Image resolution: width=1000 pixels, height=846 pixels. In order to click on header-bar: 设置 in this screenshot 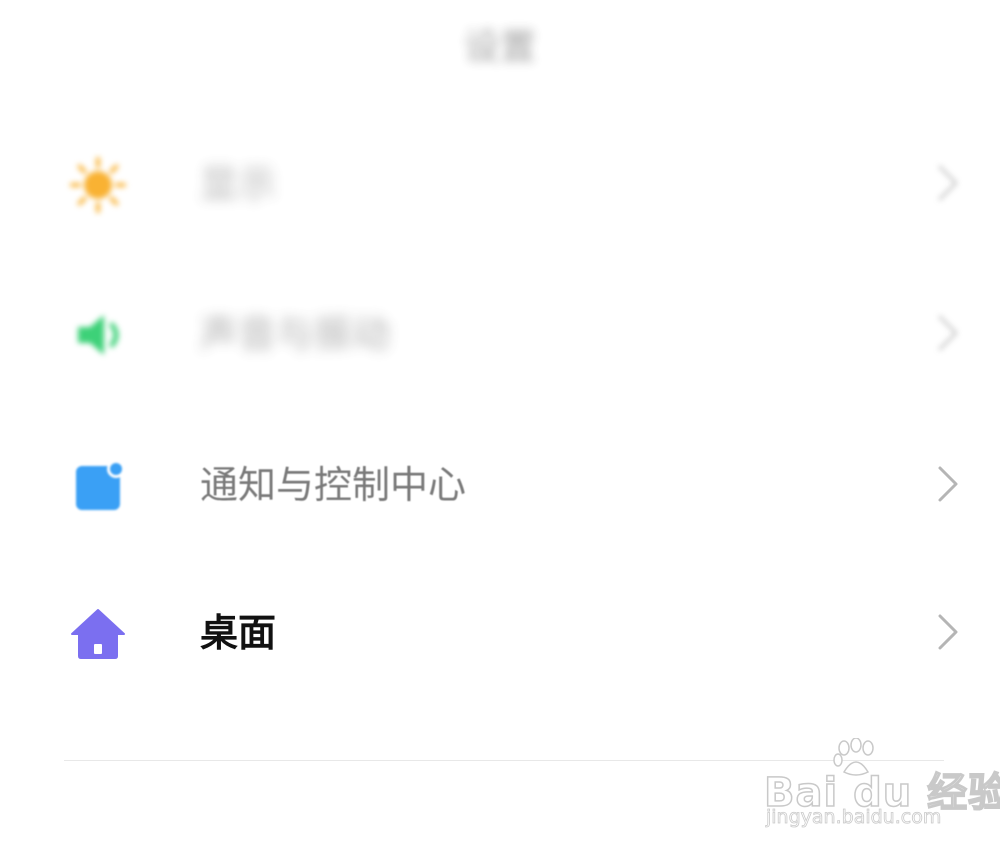, I will do `click(500, 45)`.